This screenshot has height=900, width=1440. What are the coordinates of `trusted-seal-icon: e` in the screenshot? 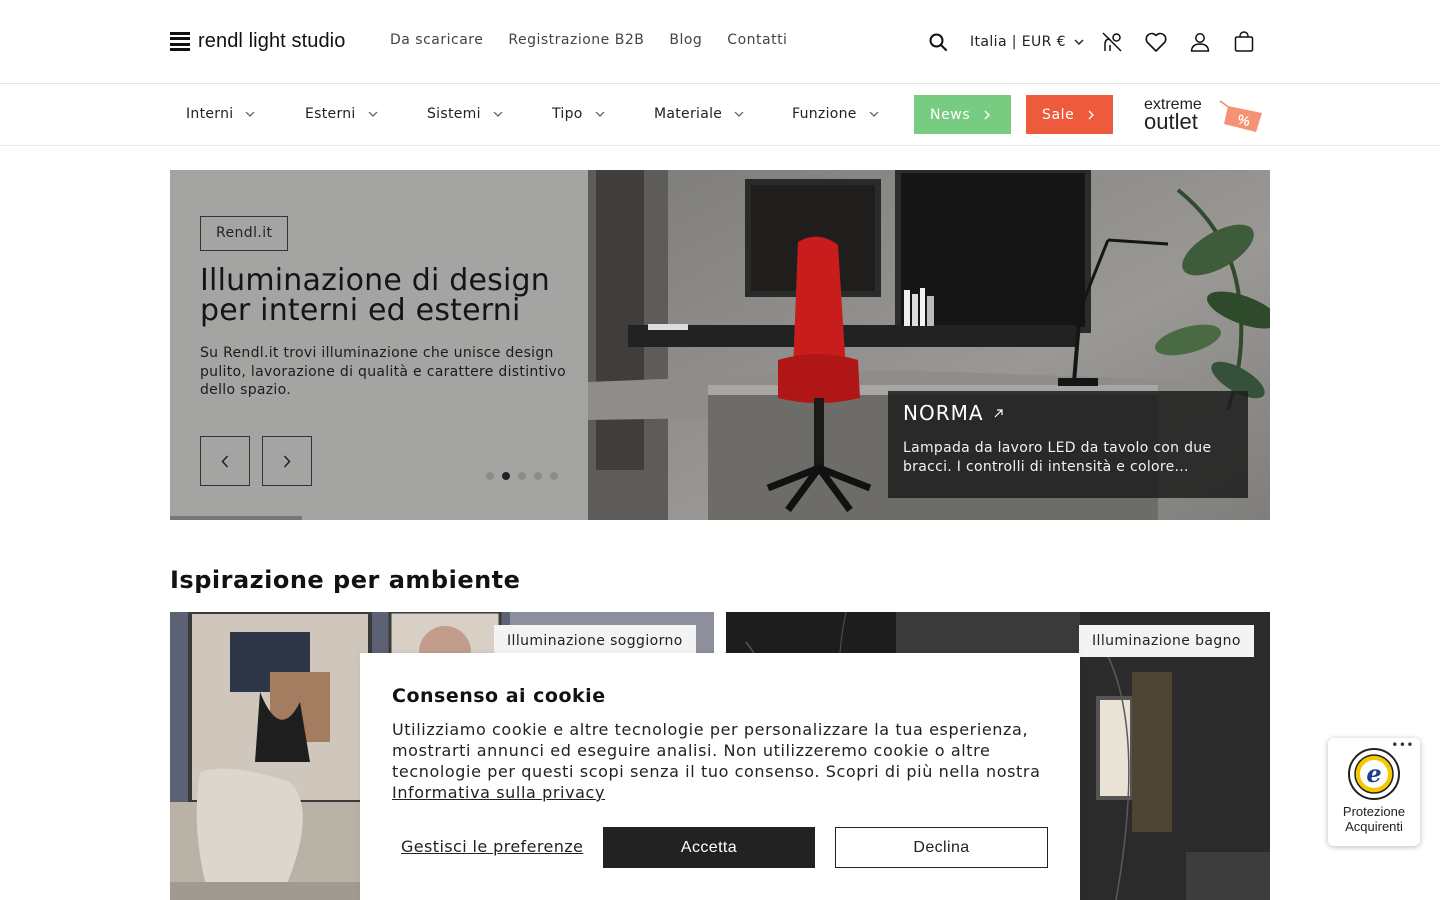 It's located at (1374, 774).